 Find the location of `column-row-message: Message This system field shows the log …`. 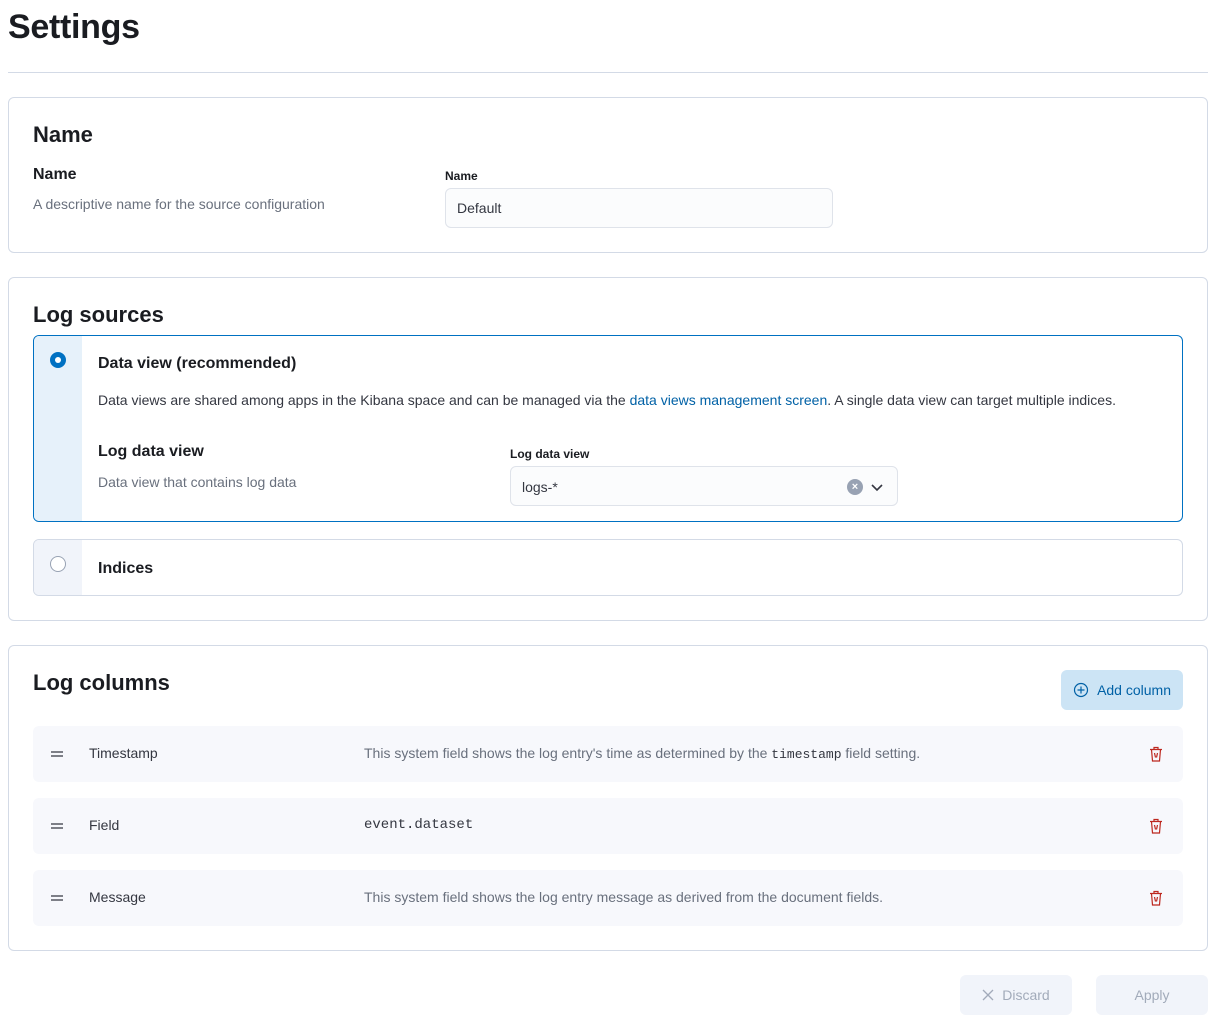

column-row-message: Message This system field shows the log … is located at coordinates (608, 898).